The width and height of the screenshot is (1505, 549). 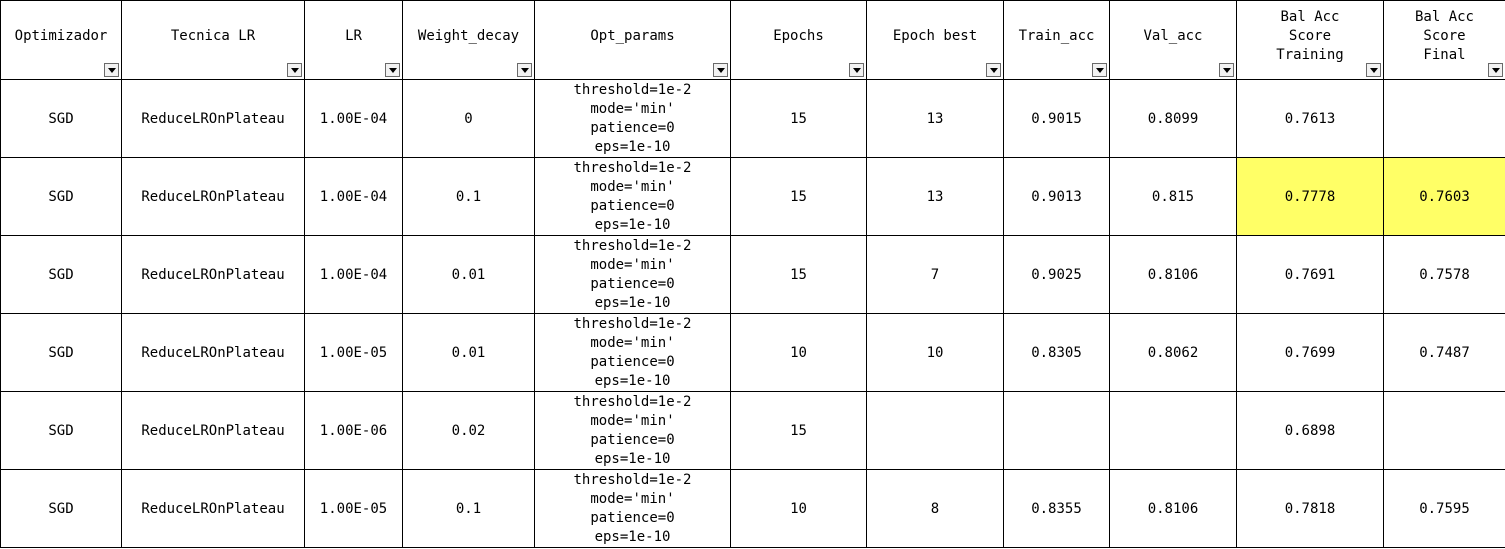 I want to click on cell-train-acc: 0.8305, so click(x=1056, y=352).